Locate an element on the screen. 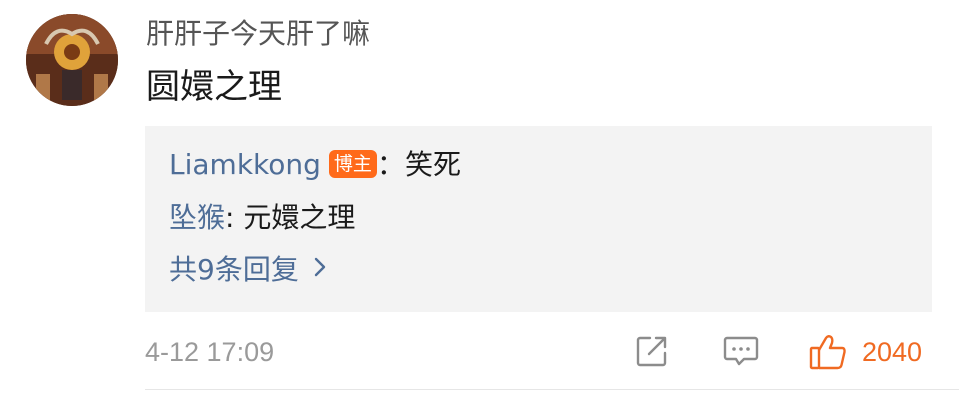 This screenshot has width=959, height=412. reply-author: Liamkkong is located at coordinates (245, 164).